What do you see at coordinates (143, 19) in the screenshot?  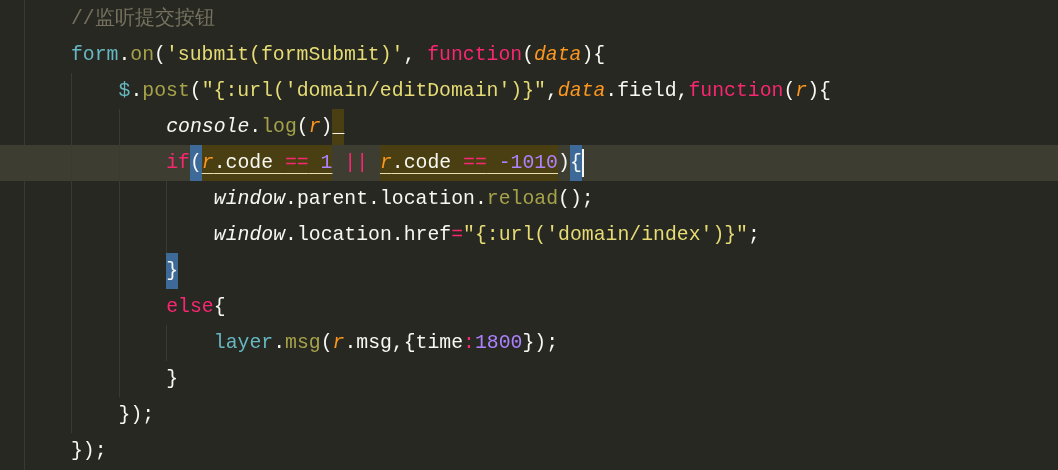 I see `code-comment: //监听提交按钮` at bounding box center [143, 19].